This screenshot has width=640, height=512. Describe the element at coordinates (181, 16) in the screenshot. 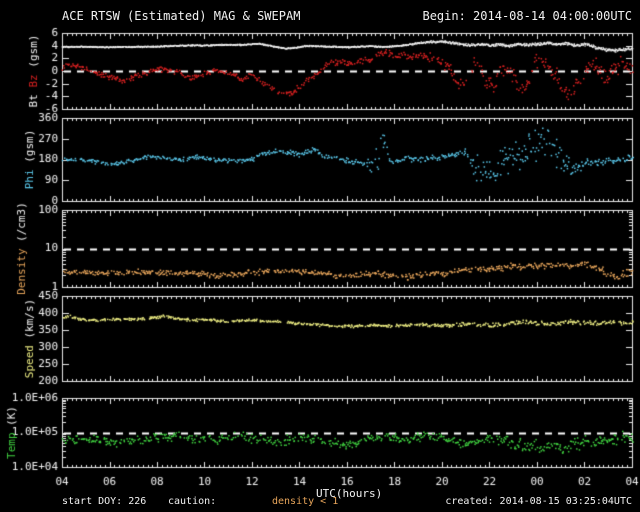

I see `page-title: ACE RTSW (Estimated) MAG & SWEPAM` at that location.